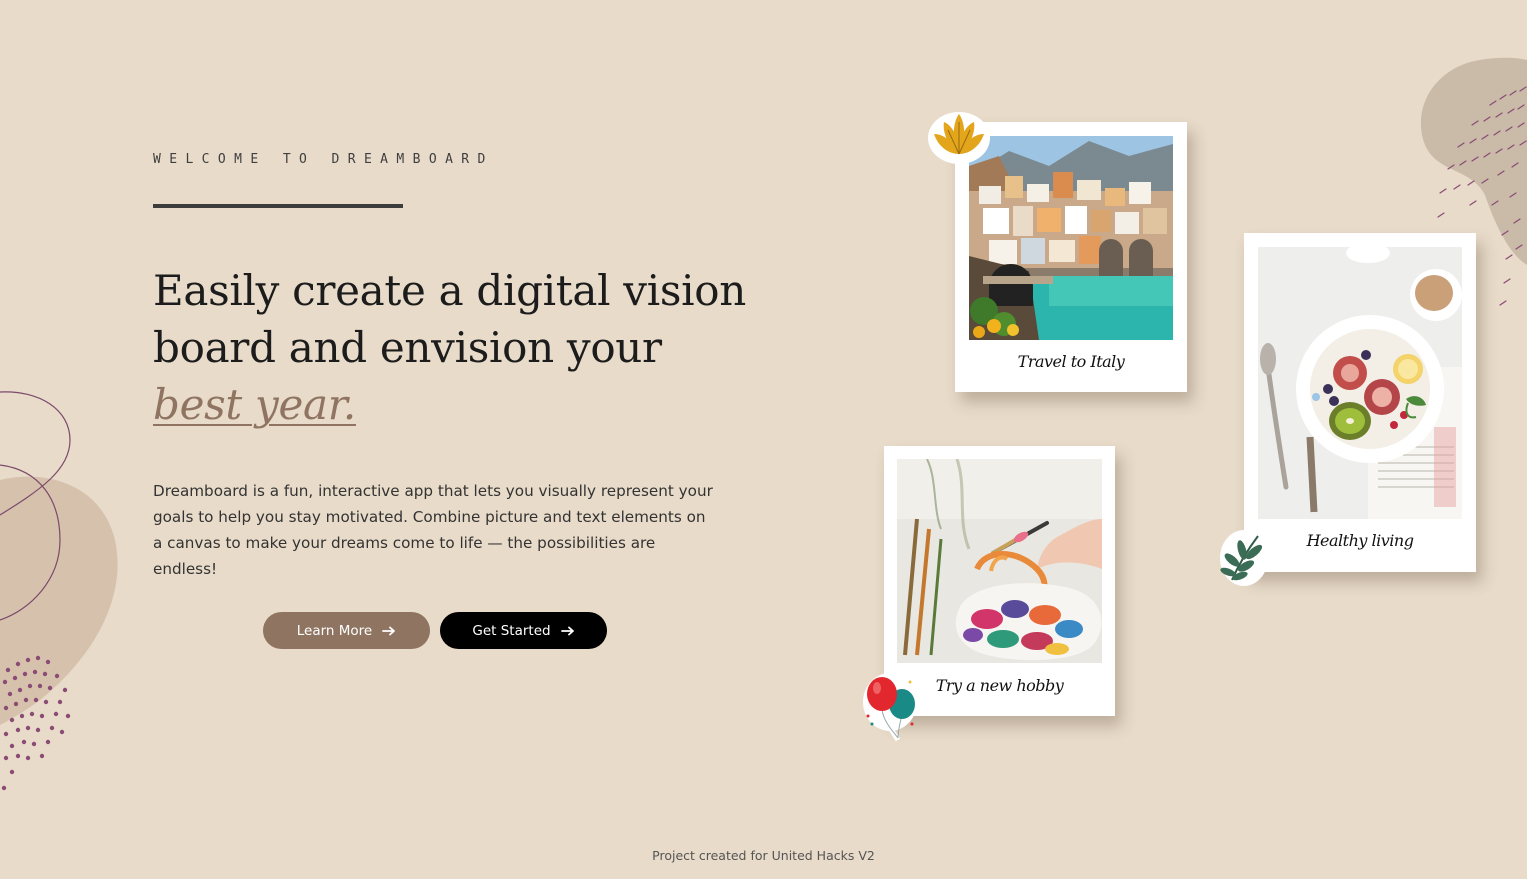 This screenshot has height=879, width=1527. I want to click on left-decoration, so click(59, 591).